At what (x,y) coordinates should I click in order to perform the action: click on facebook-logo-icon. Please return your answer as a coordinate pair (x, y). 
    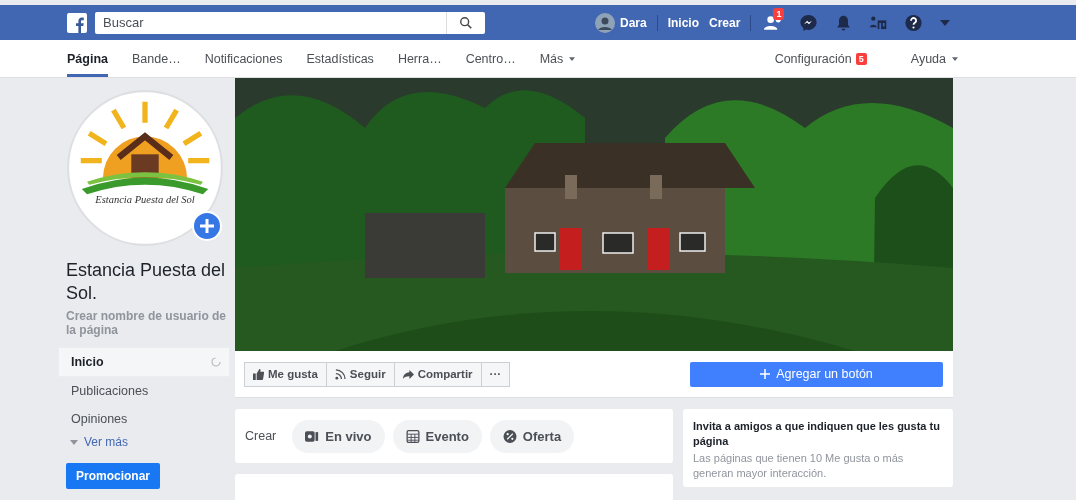
    Looking at the image, I should click on (77, 22).